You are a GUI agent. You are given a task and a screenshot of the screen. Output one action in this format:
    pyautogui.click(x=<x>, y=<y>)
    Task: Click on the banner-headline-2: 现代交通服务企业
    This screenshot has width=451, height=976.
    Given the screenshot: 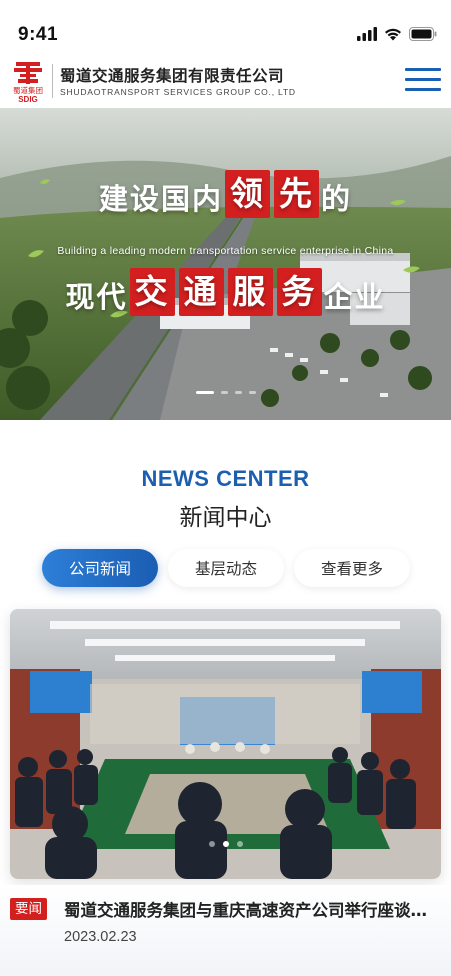 What is the action you would take?
    pyautogui.click(x=225, y=292)
    